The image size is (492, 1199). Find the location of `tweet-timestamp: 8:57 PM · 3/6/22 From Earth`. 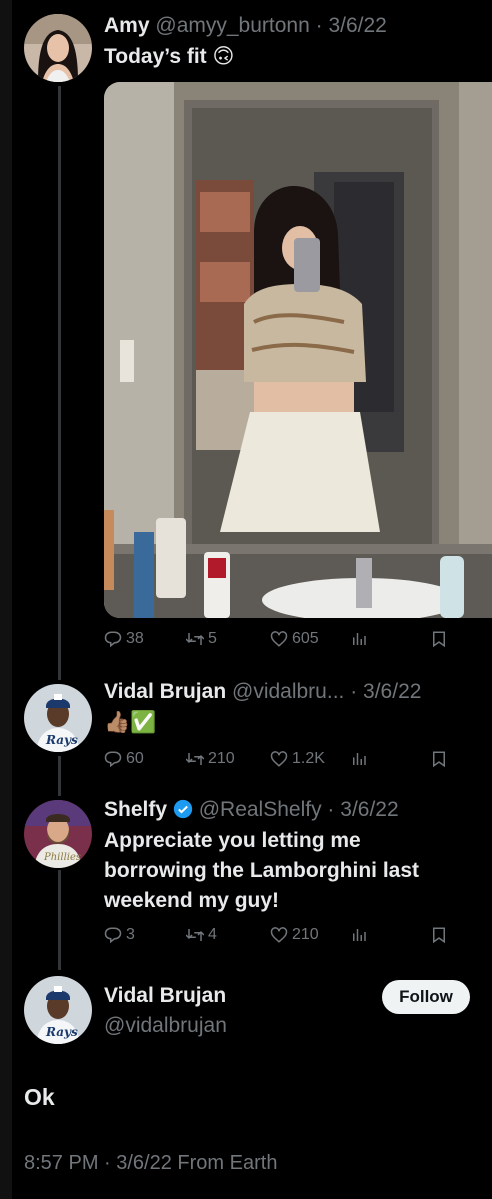

tweet-timestamp: 8:57 PM · 3/6/22 From Earth is located at coordinates (151, 1163).